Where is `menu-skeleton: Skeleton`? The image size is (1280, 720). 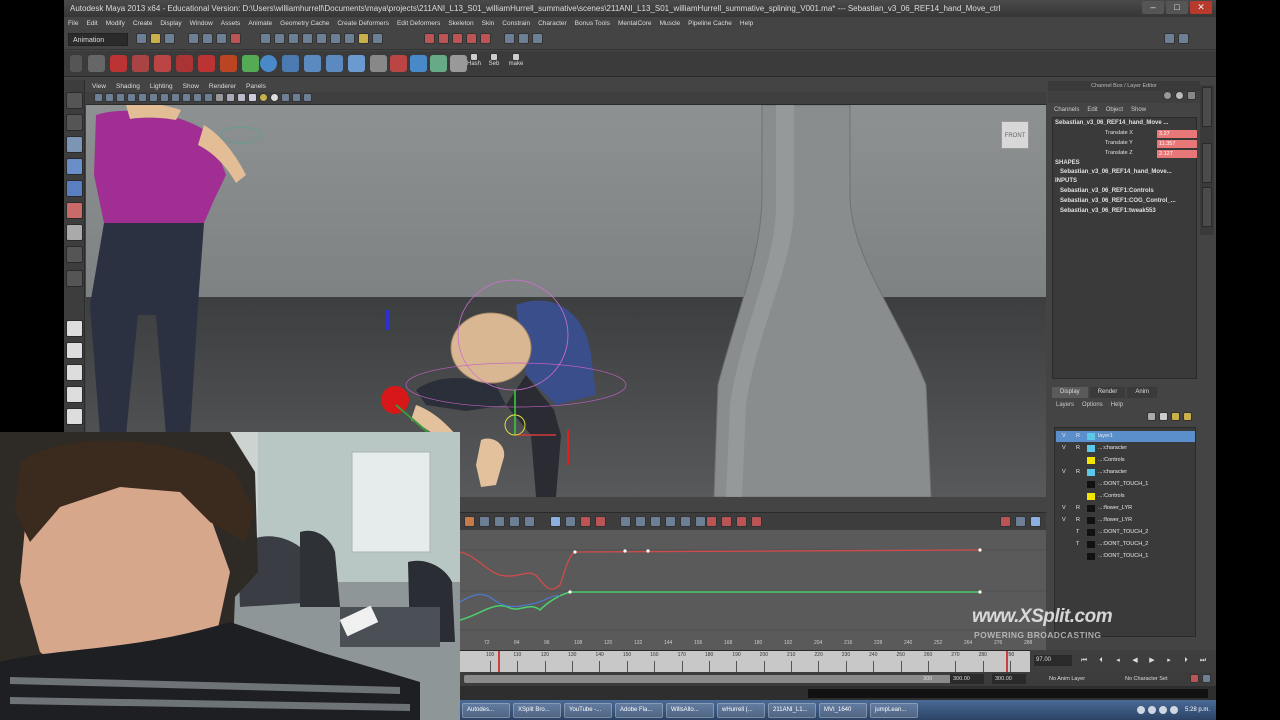
menu-skeleton: Skeleton is located at coordinates (460, 23).